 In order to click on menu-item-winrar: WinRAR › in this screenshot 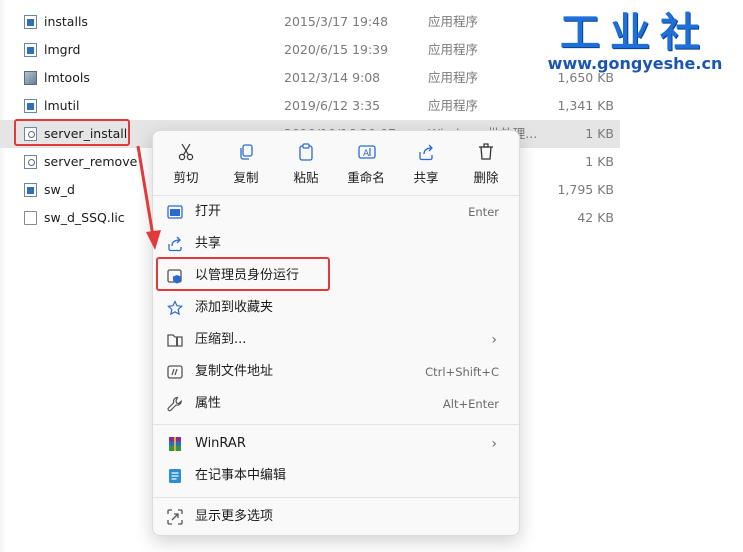, I will do `click(336, 444)`.